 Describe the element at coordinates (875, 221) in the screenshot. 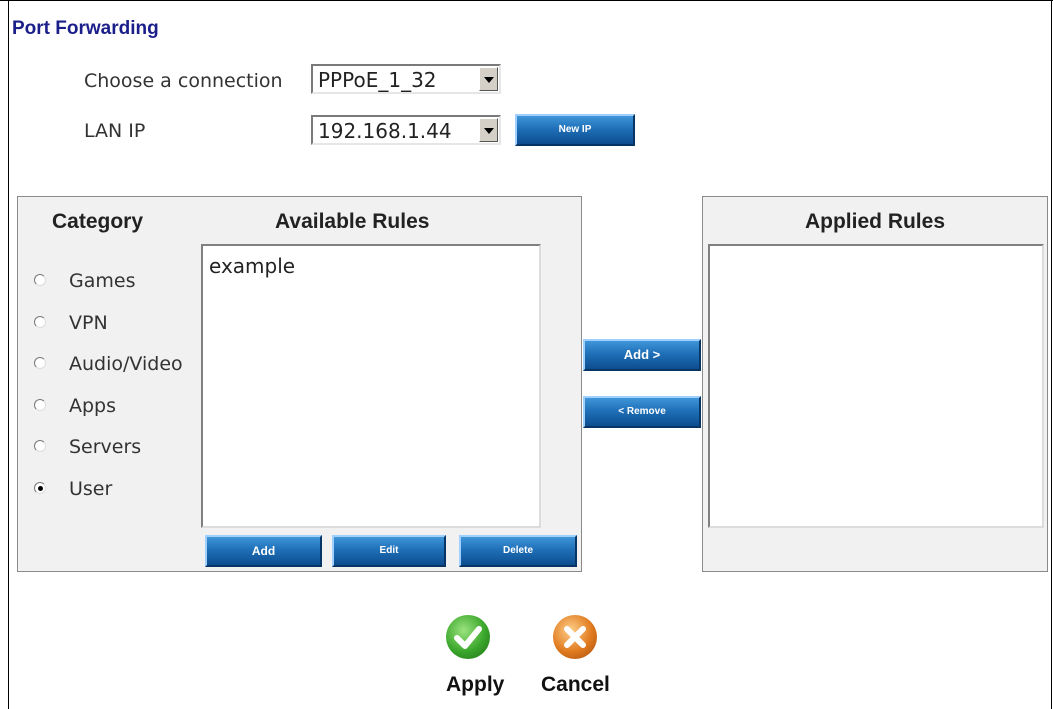

I see `applied-rules-heading: Applied Rules` at that location.